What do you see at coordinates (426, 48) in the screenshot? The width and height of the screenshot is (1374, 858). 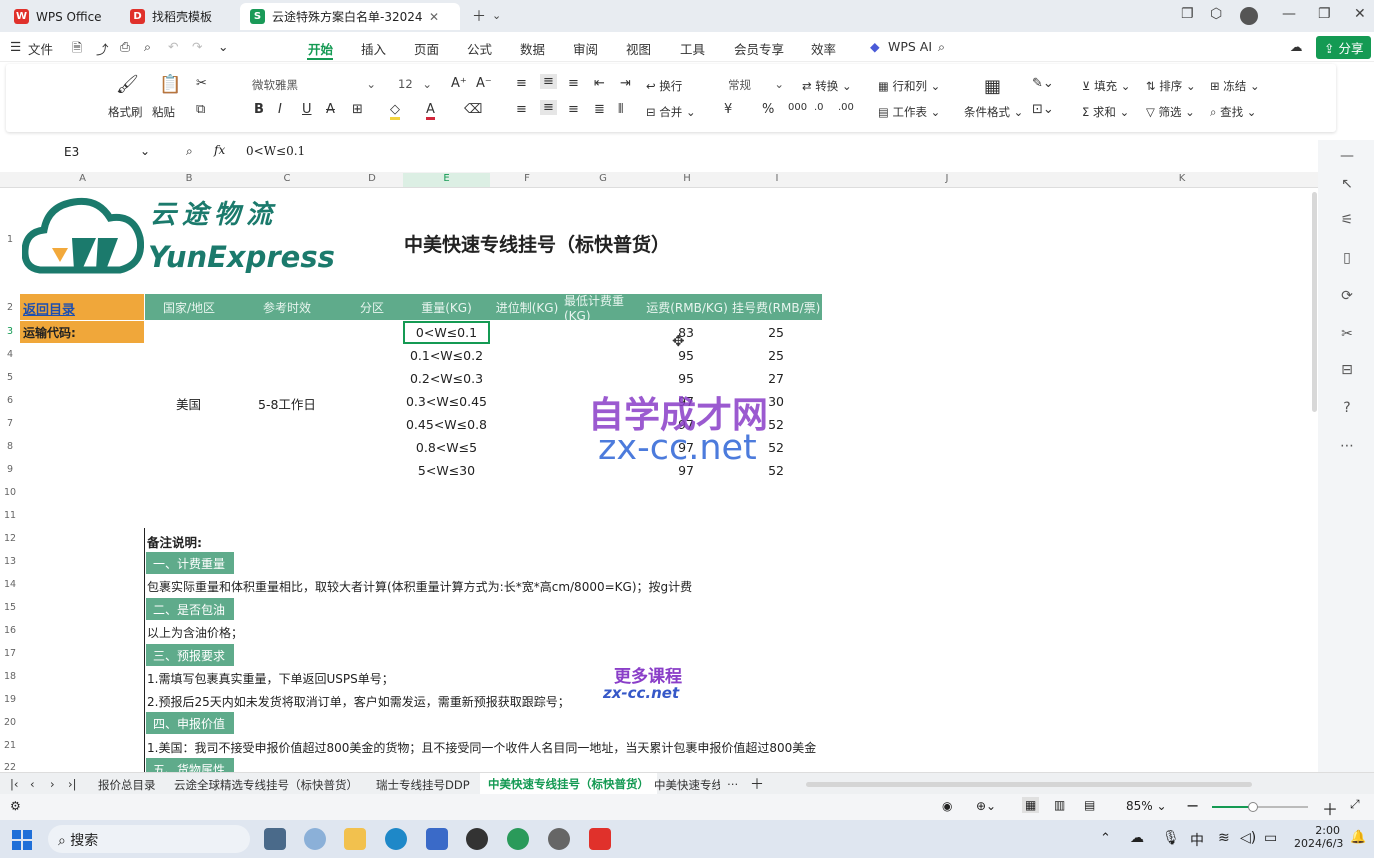 I see `menu-page: 页面` at bounding box center [426, 48].